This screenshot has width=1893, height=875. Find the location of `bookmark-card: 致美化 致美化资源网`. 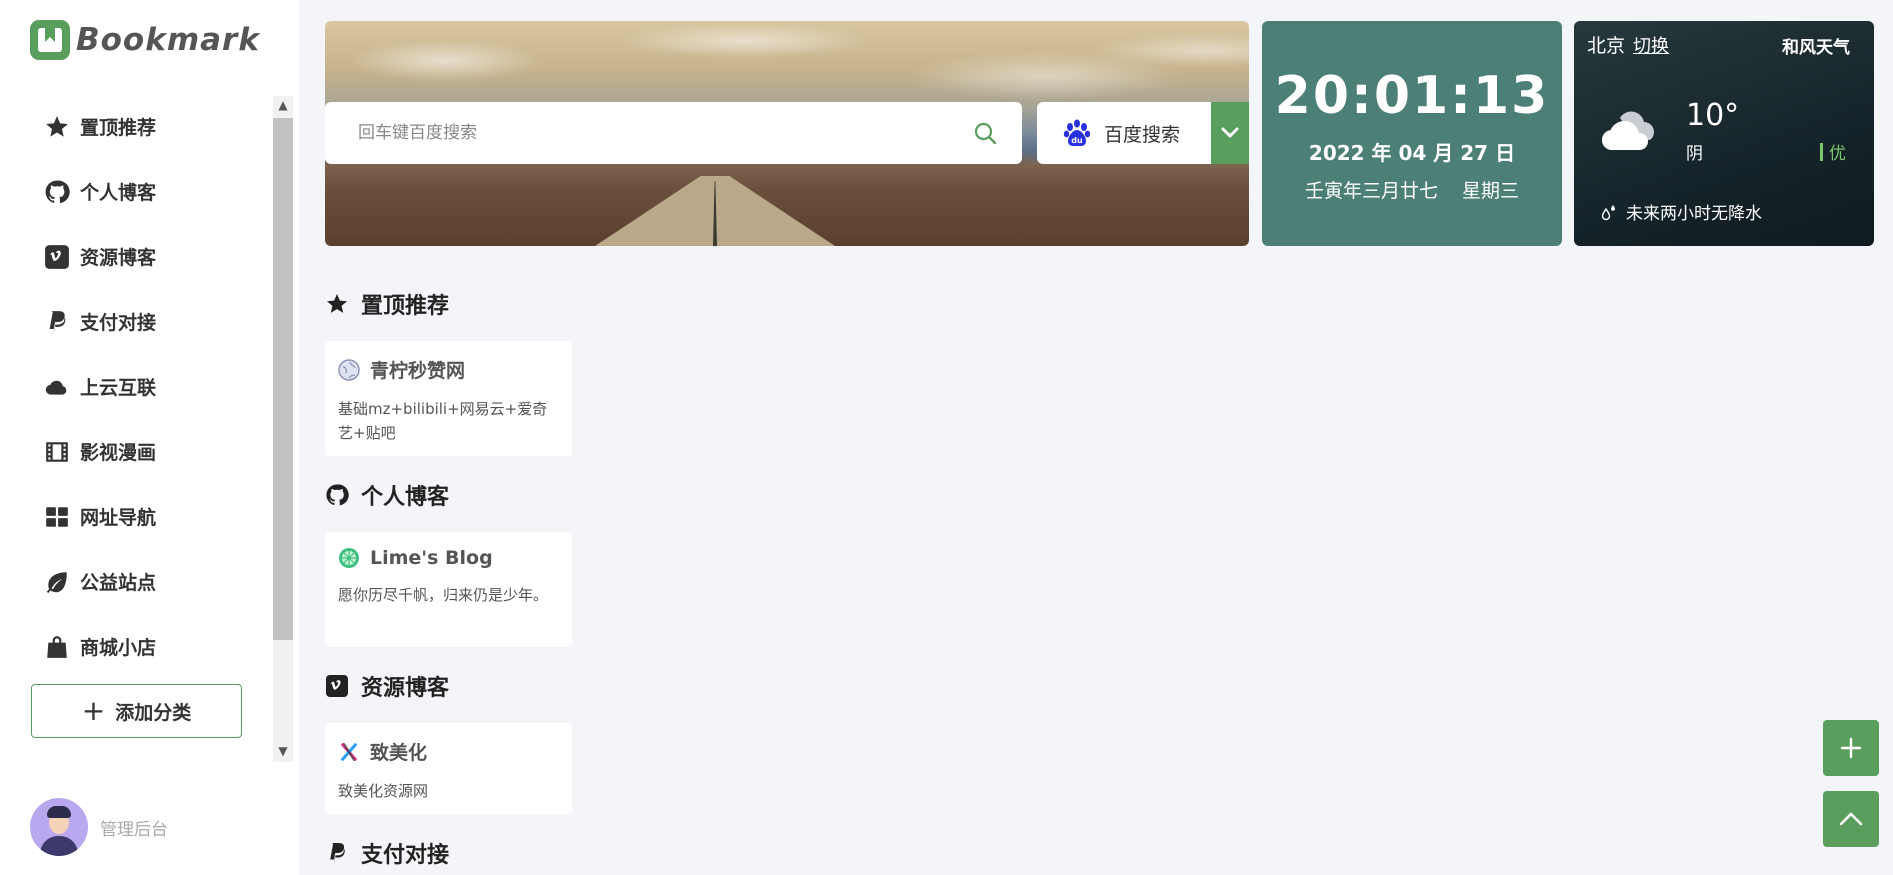

bookmark-card: 致美化 致美化资源网 is located at coordinates (448, 768).